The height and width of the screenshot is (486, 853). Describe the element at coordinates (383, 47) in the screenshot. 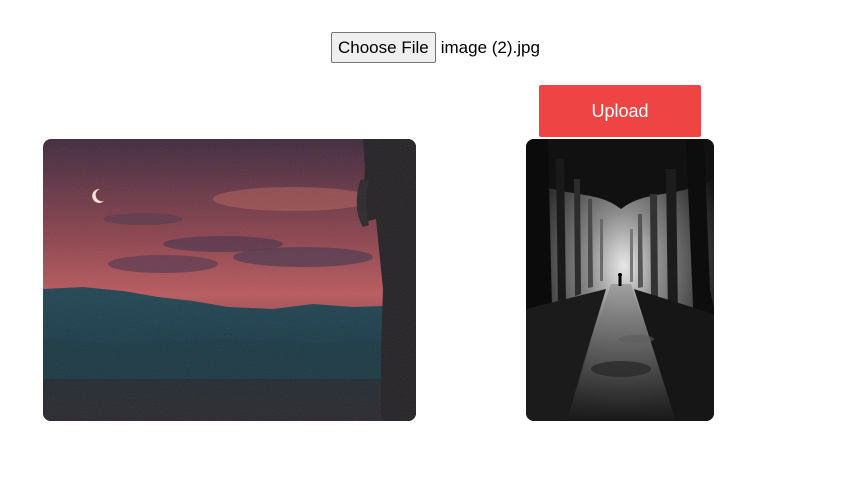

I see `choose-file-button: Choose File` at that location.